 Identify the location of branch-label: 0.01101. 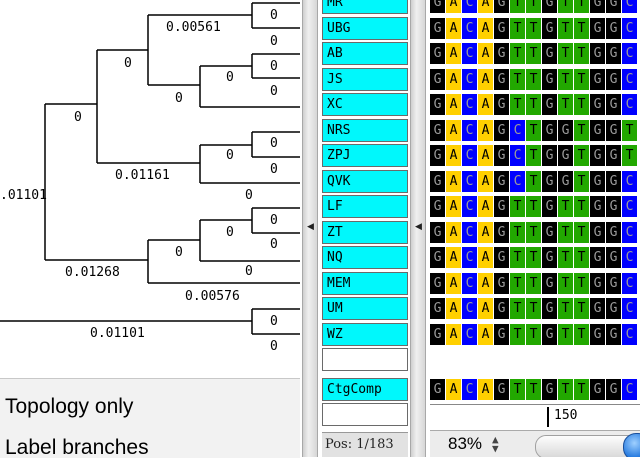
(117, 333).